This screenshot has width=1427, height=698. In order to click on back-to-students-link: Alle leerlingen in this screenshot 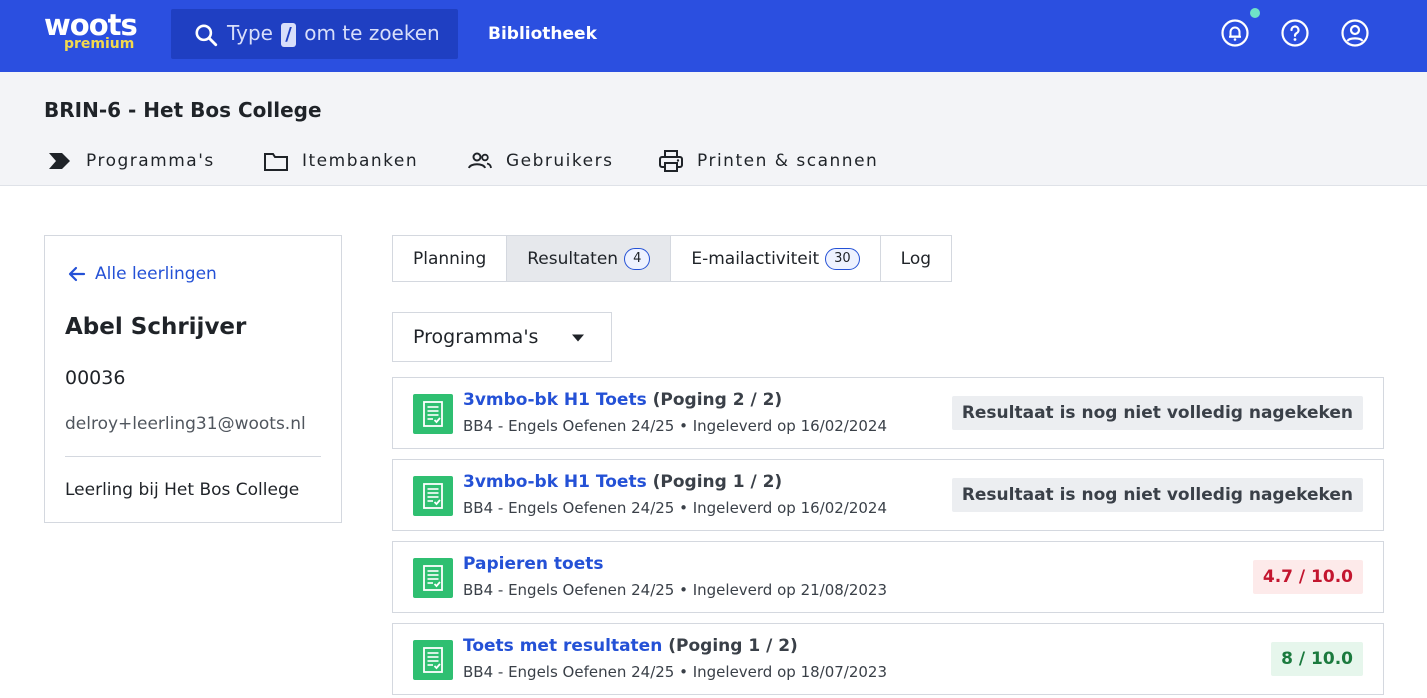, I will do `click(142, 274)`.